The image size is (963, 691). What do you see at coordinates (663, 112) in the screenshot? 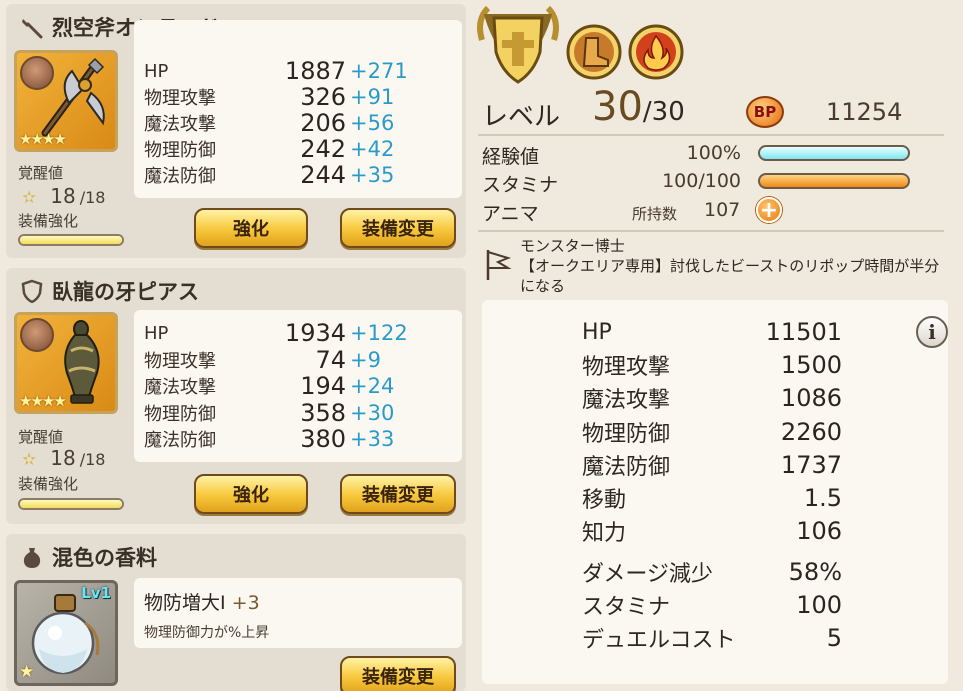
I see `level-max: /30` at bounding box center [663, 112].